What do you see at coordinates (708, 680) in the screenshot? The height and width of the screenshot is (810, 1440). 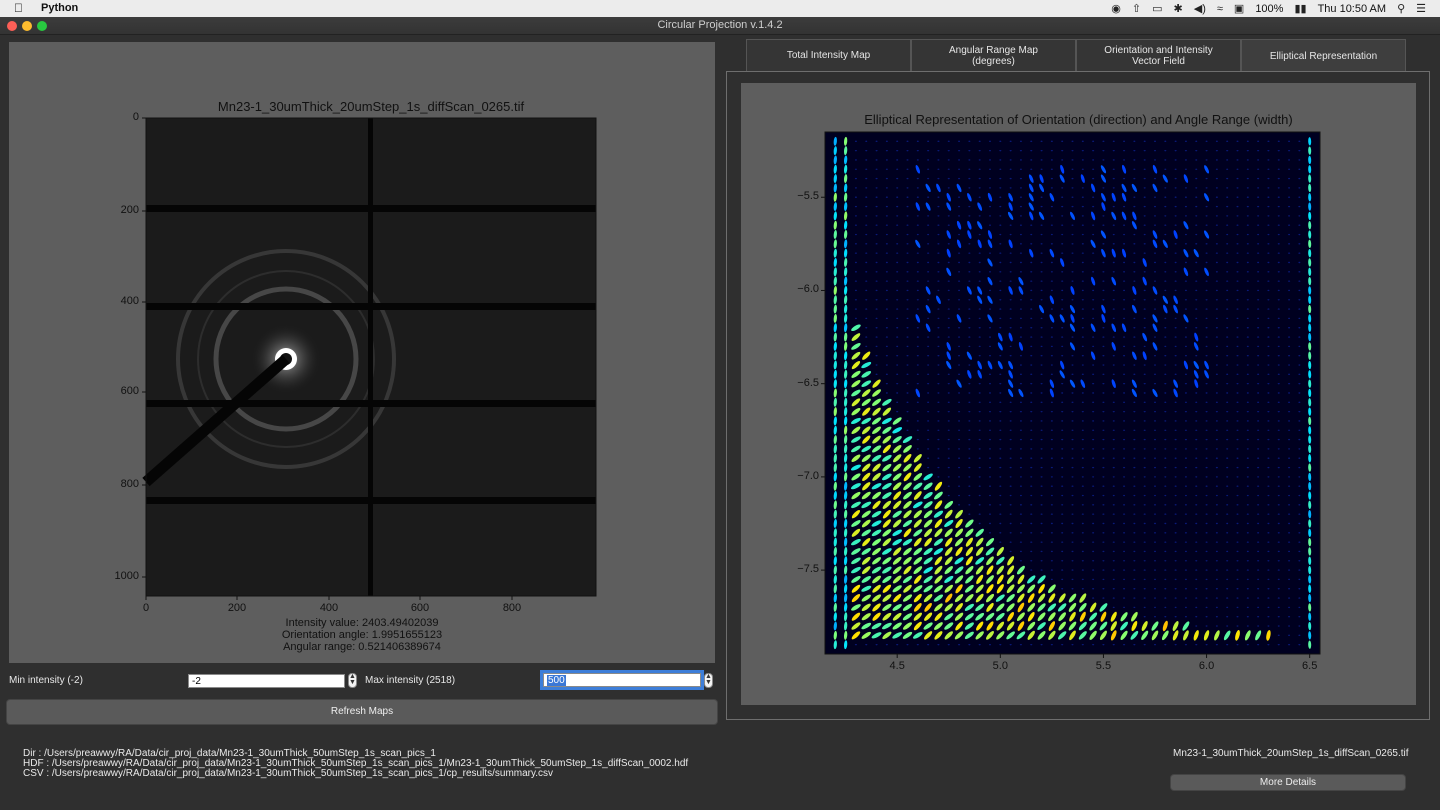 I see `max-intensity-stepper: ▲ ▼` at bounding box center [708, 680].